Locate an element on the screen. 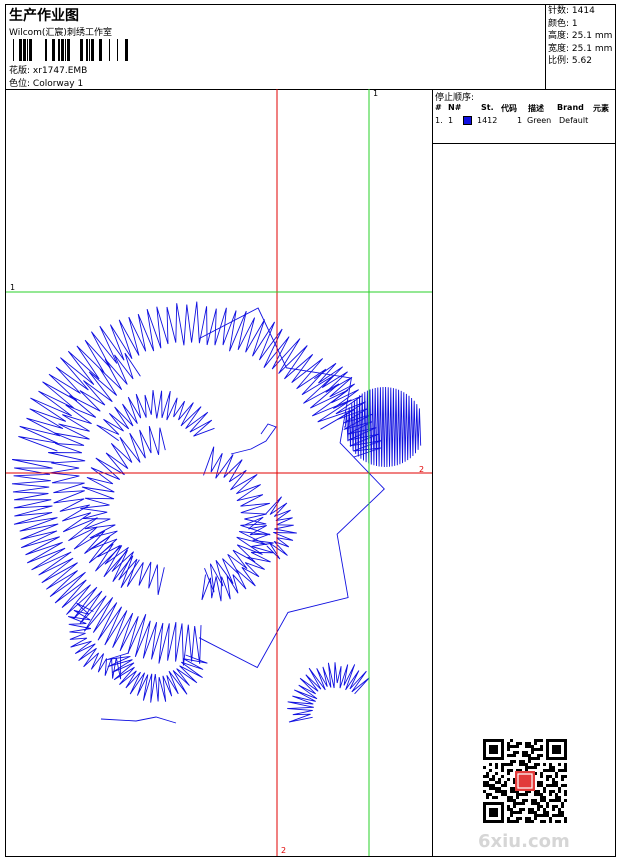 The width and height of the screenshot is (620, 860). colorway-value: Colorway 1 is located at coordinates (58, 84).